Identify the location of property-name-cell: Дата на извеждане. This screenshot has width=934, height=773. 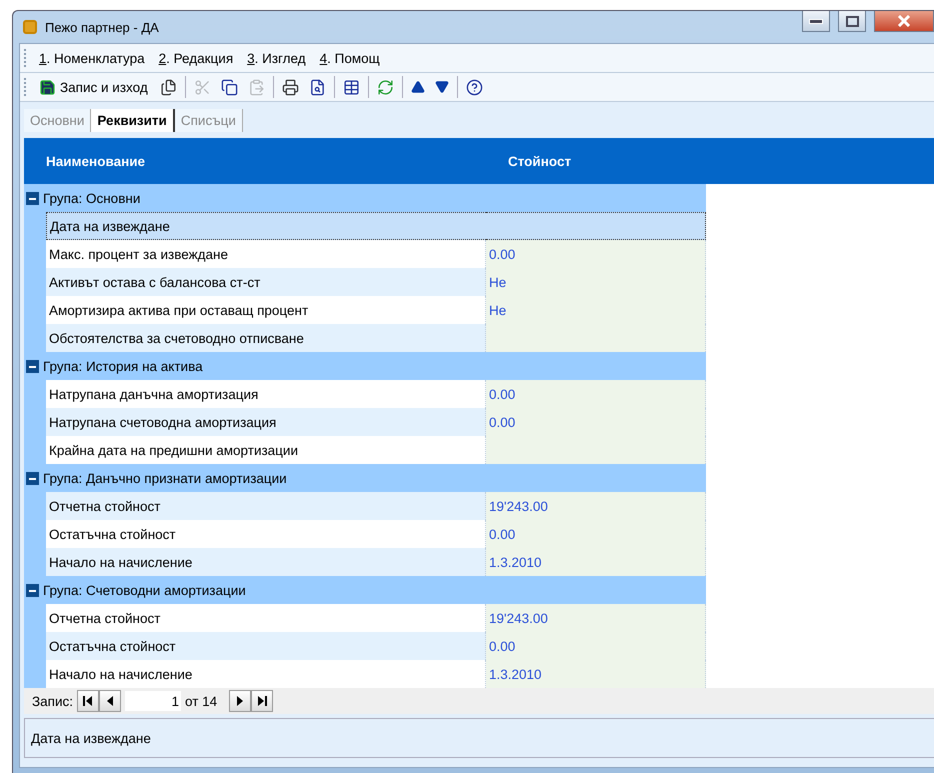
(266, 226).